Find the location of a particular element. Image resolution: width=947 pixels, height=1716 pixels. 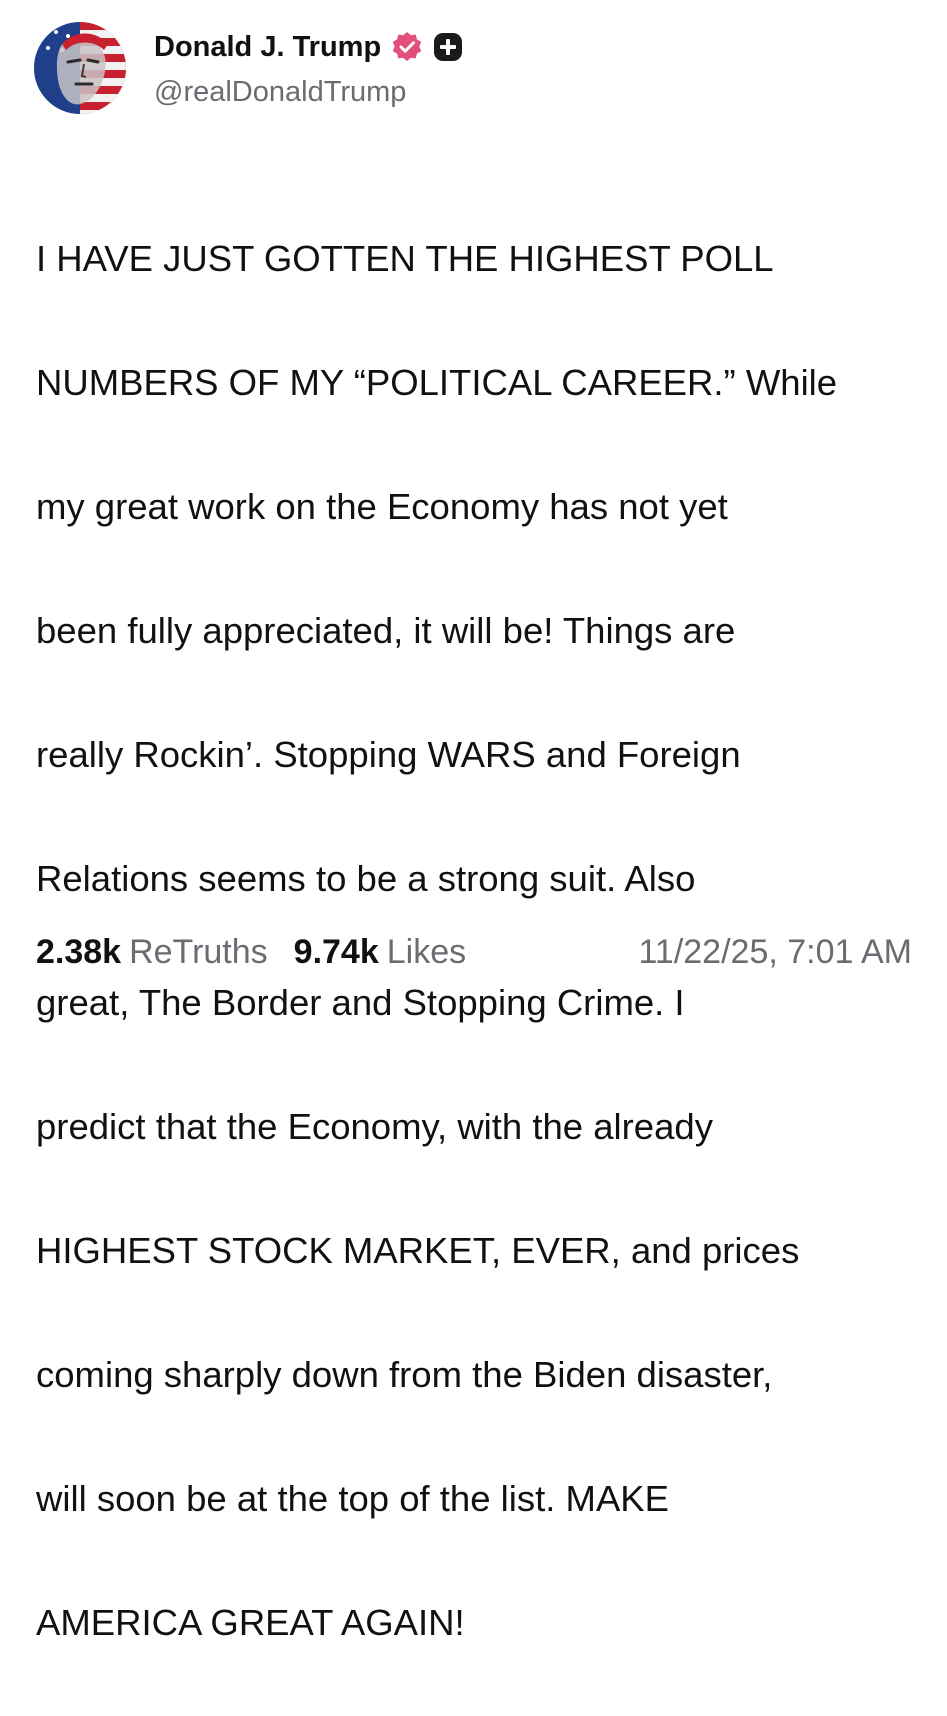

post-line: I HAVE JUST GOTTEN THE HIGHEST POLL is located at coordinates (405, 258).